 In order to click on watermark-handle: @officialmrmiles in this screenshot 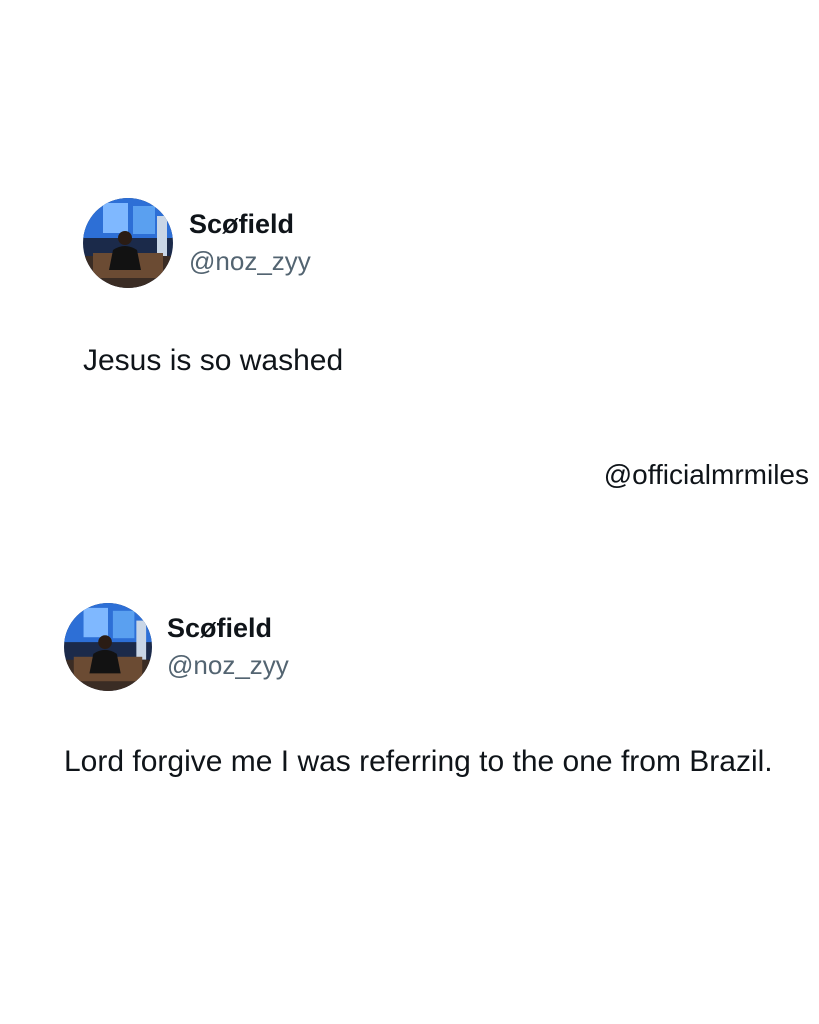, I will do `click(706, 474)`.